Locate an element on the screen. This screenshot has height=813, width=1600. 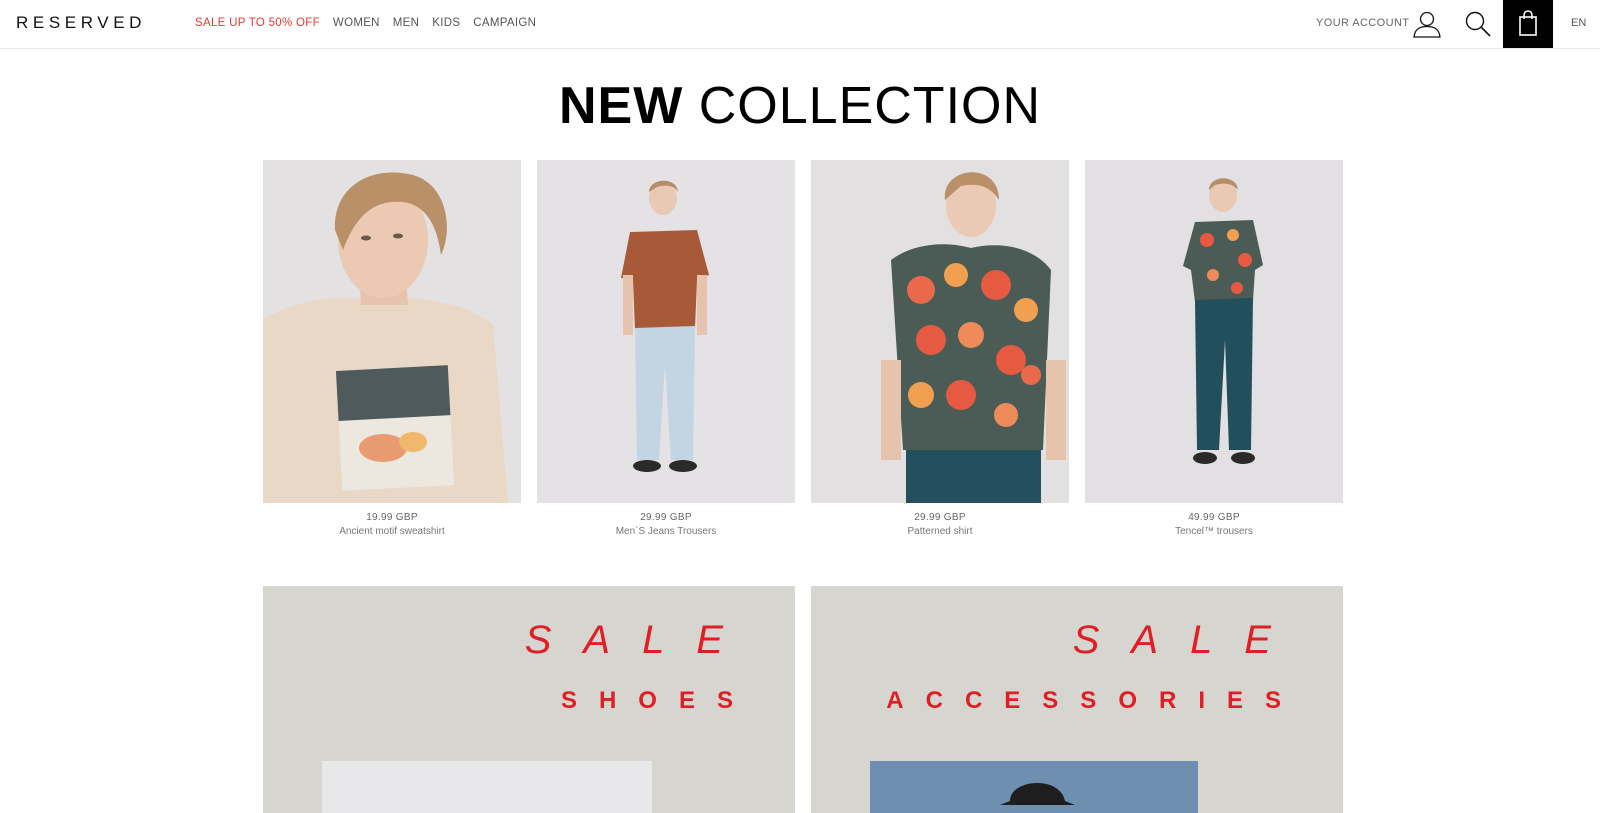
product-card: 49.99 GBP Tencel™ trousers is located at coordinates (1214, 348).